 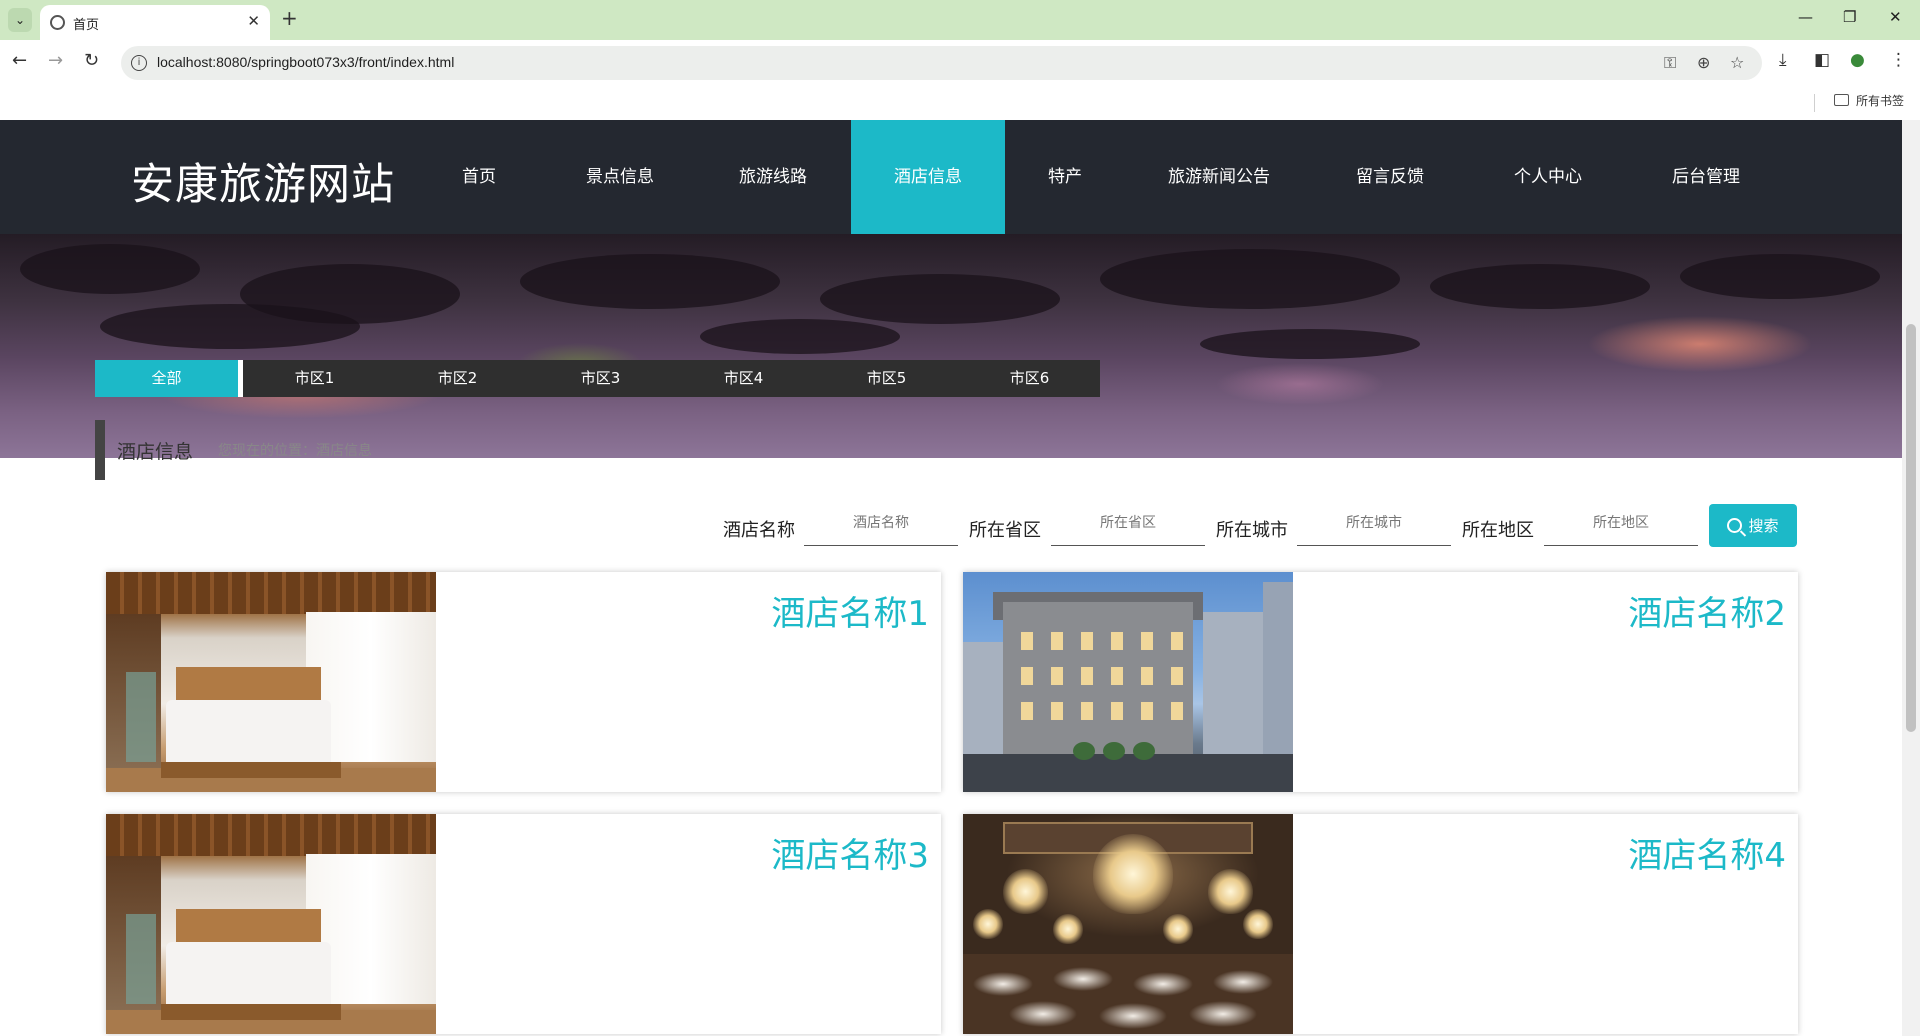 What do you see at coordinates (1703, 62) in the screenshot?
I see `zoom-icon: ⊕` at bounding box center [1703, 62].